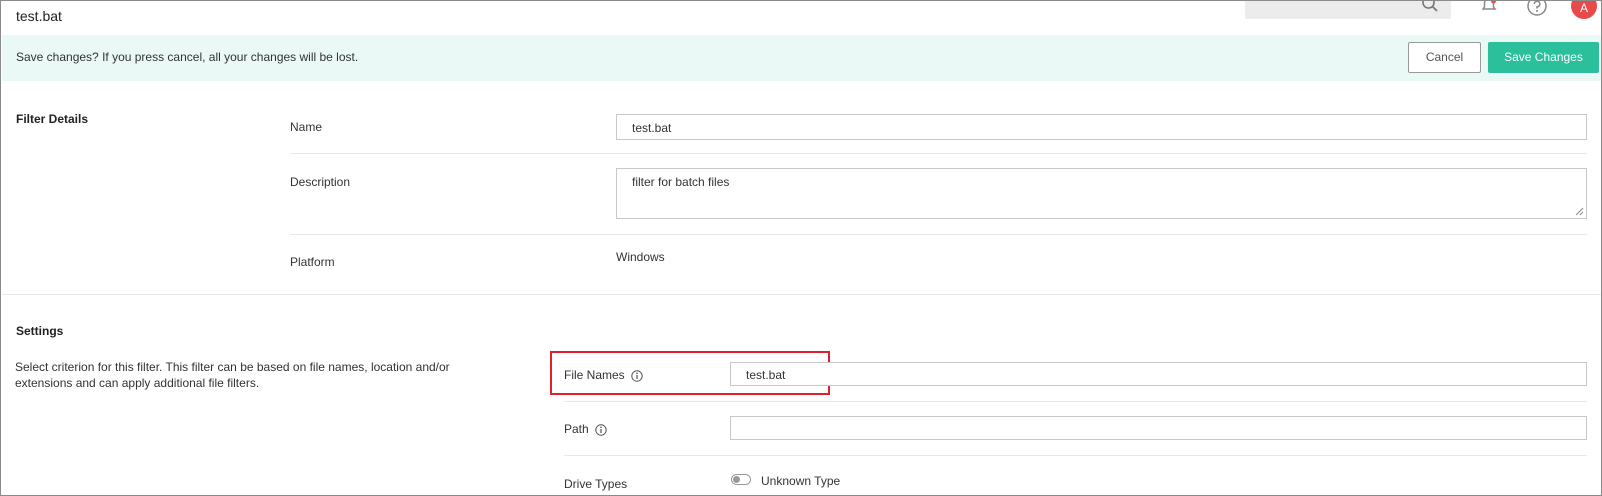 The height and width of the screenshot is (496, 1602). I want to click on file-names-label: File Names, so click(603, 375).